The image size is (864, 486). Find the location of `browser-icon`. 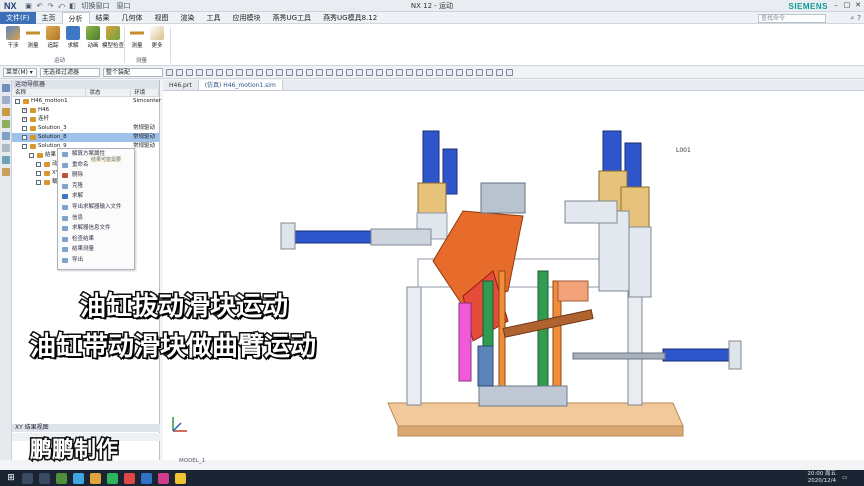

browser-icon is located at coordinates (78, 478).